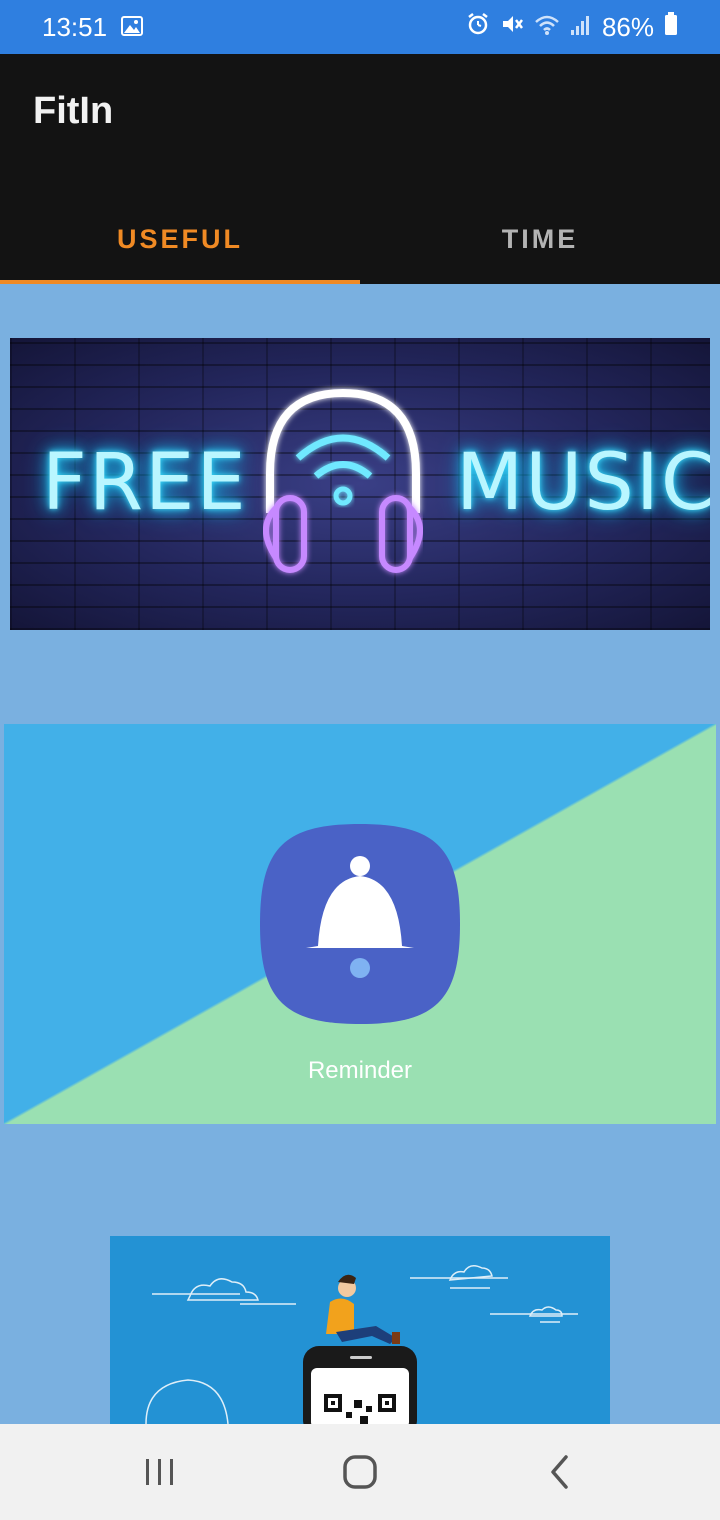  I want to click on home-icon, so click(360, 1472).